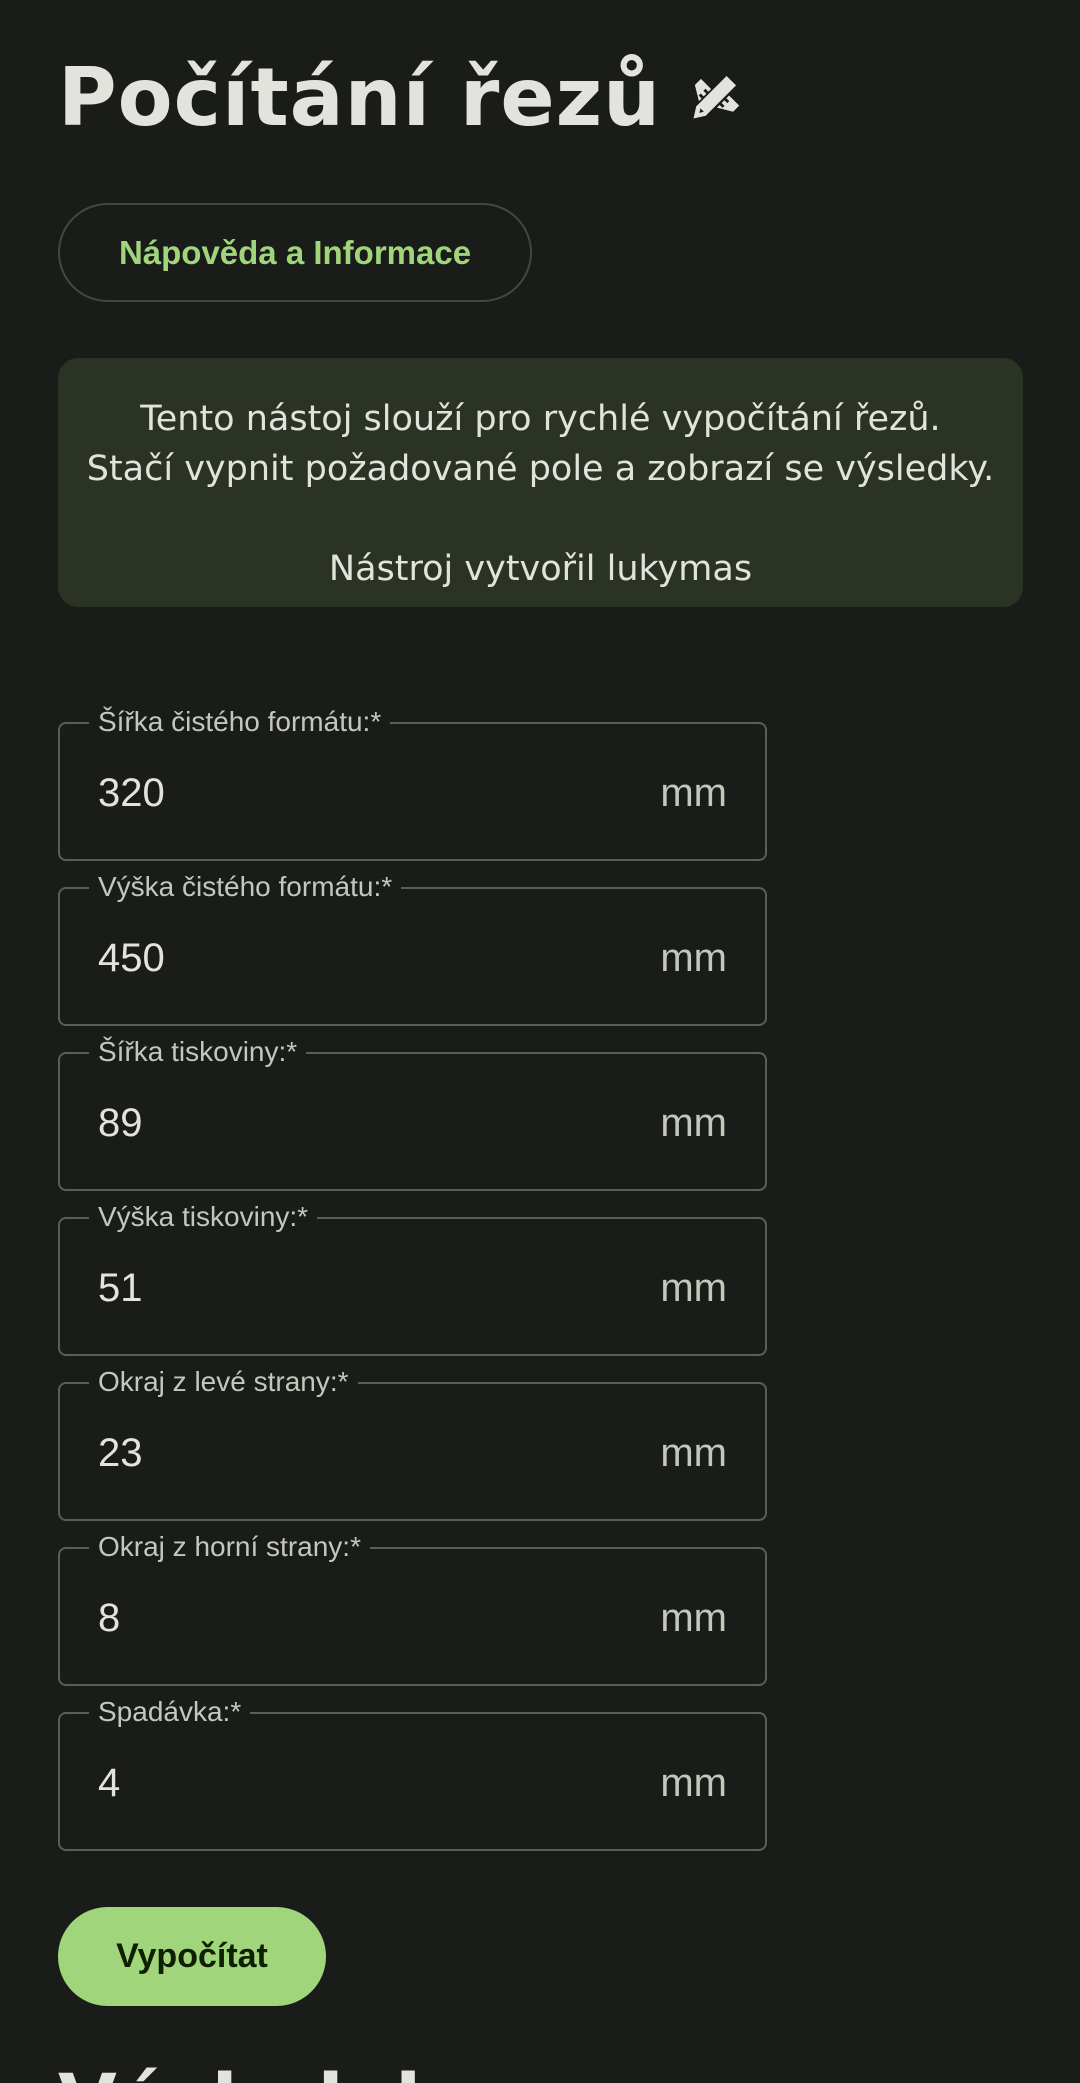  Describe the element at coordinates (223, 1382) in the screenshot. I see `field-label: Okraj z levé strany:*` at that location.